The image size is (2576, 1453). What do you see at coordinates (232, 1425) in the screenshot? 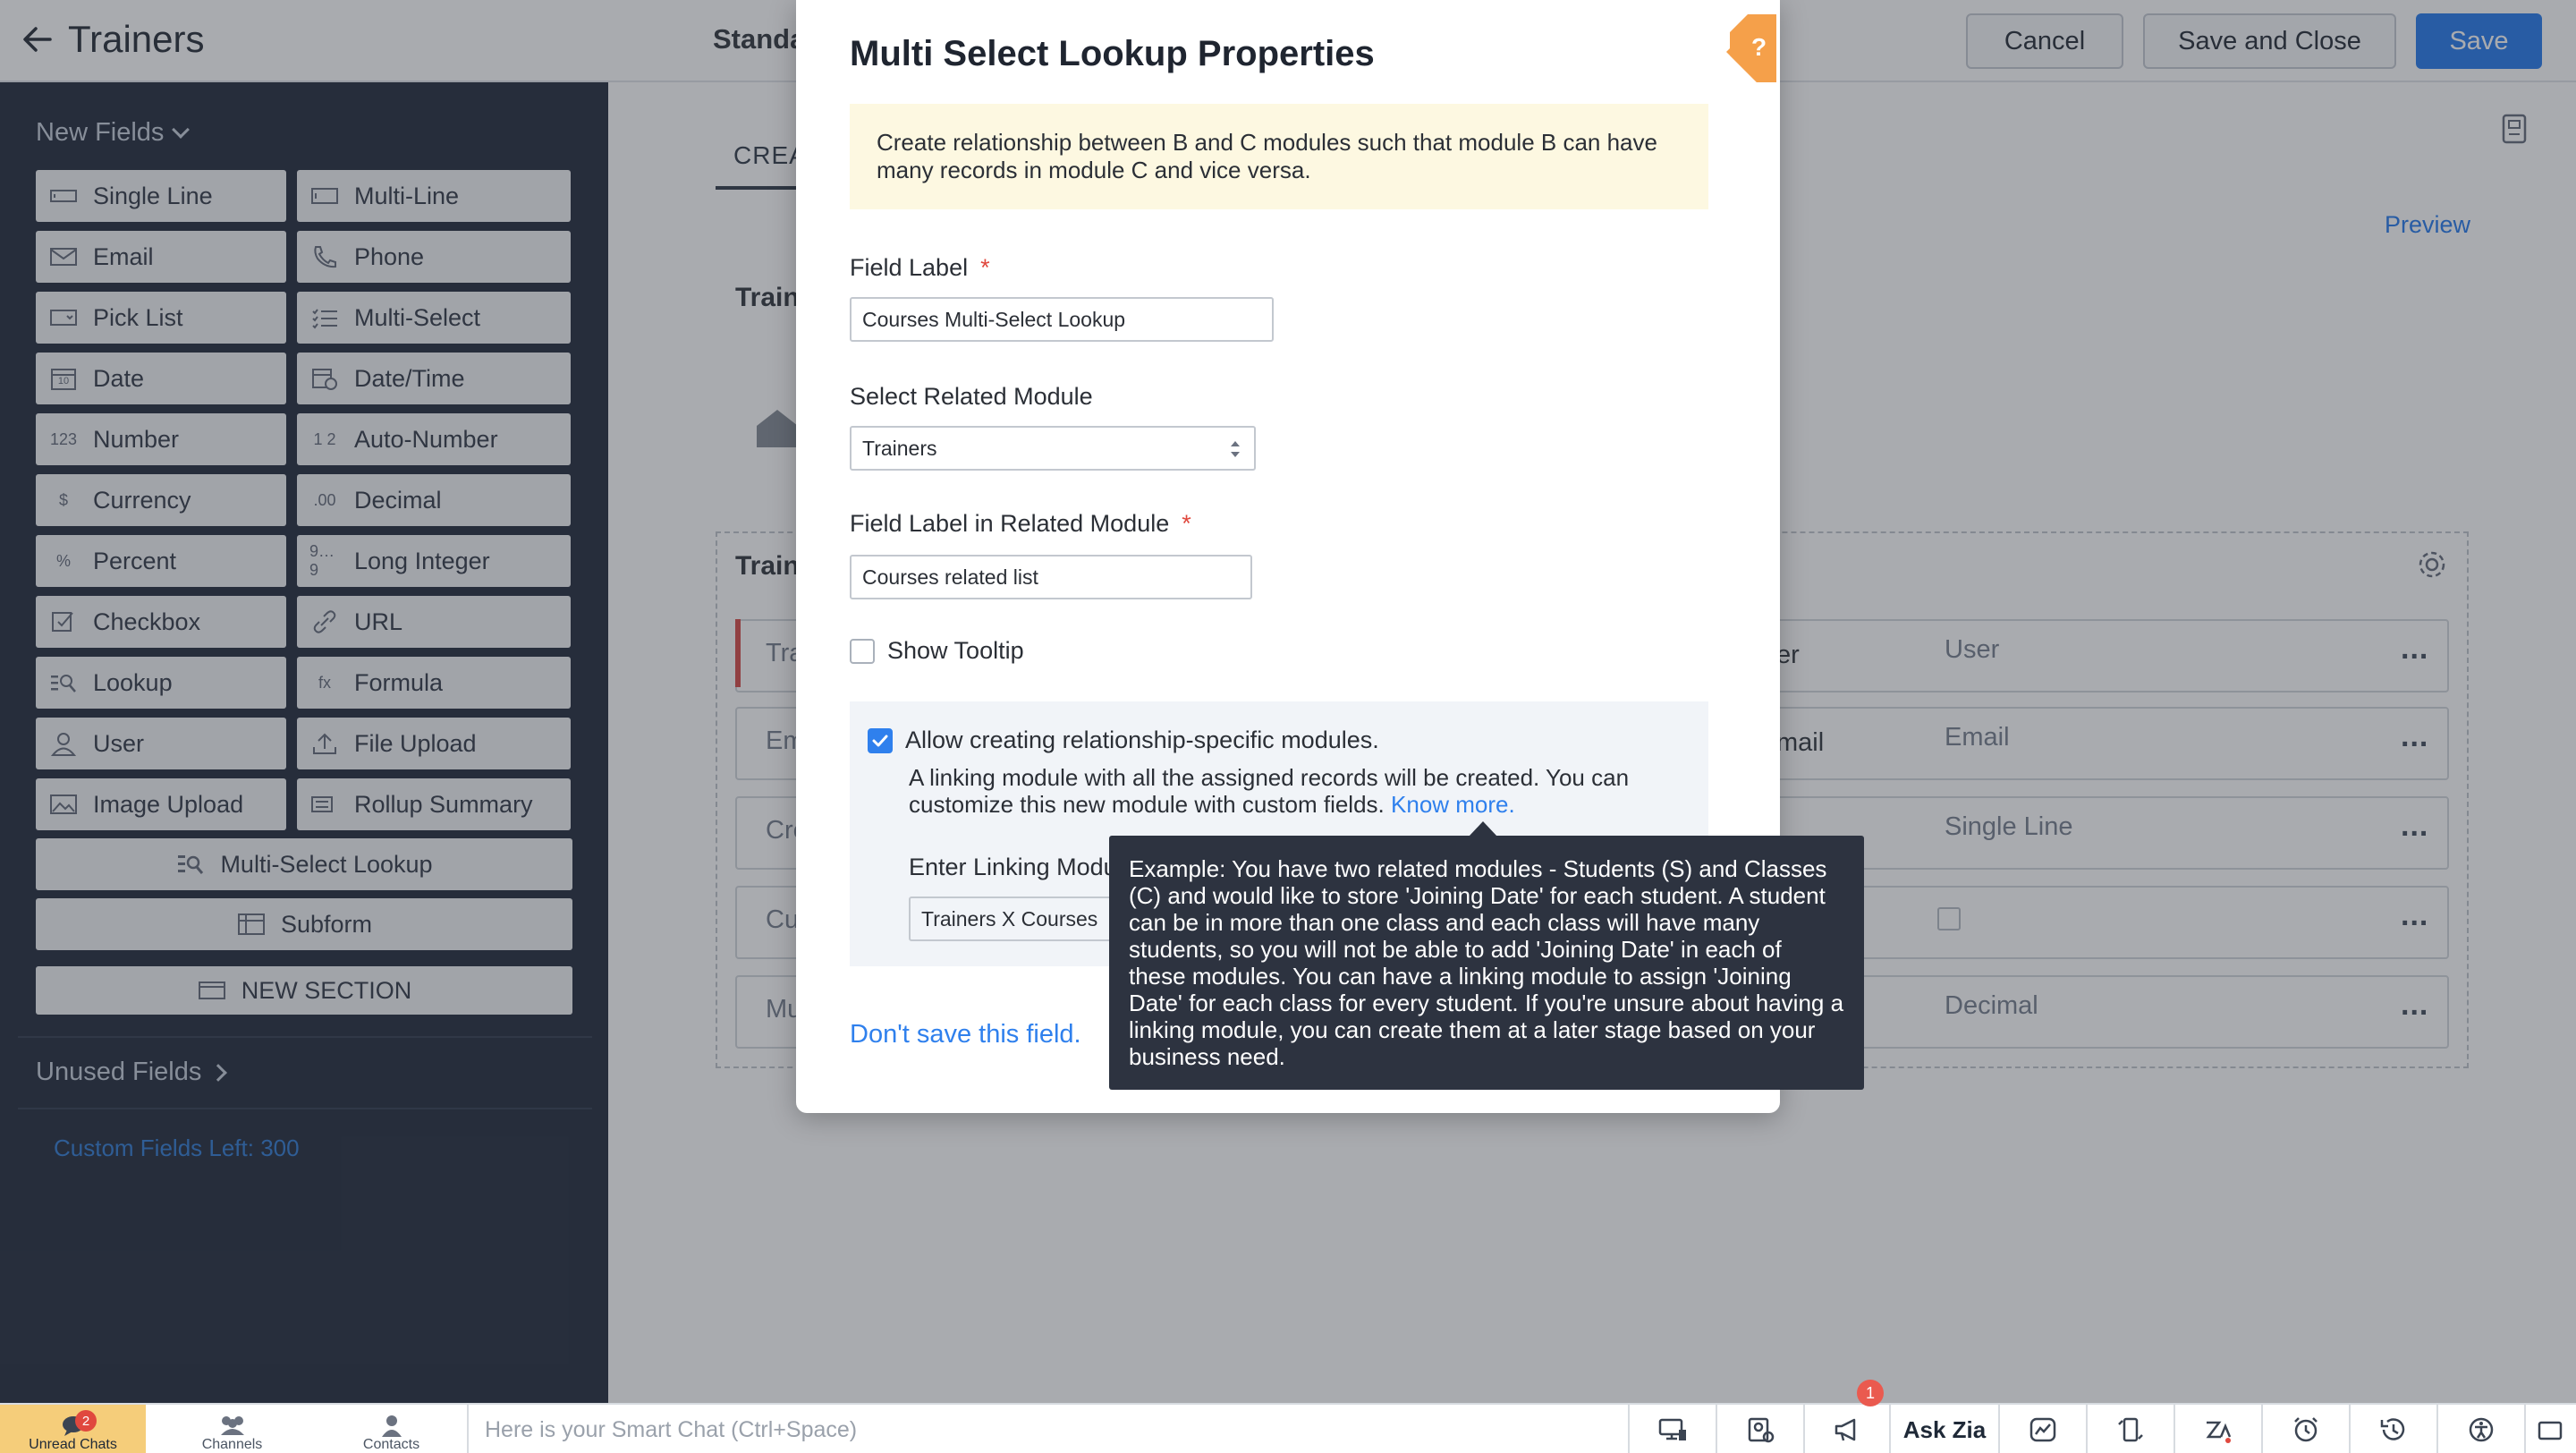
I see `channels-icon` at bounding box center [232, 1425].